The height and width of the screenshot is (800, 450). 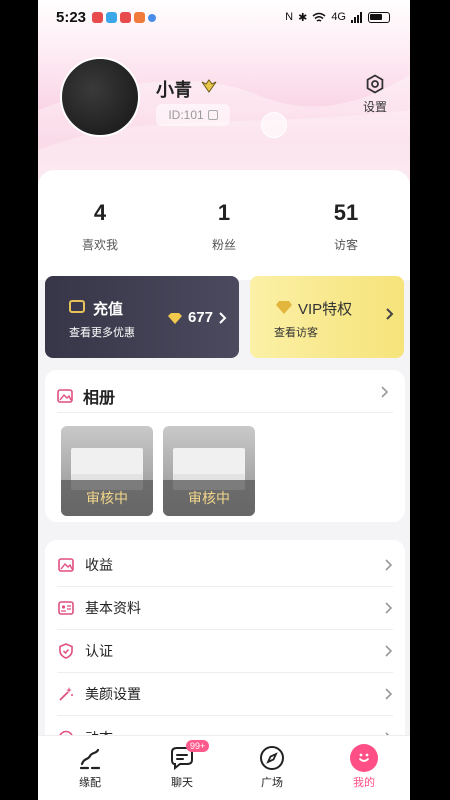 What do you see at coordinates (225, 608) in the screenshot?
I see `menu-item-basic-info: 基本资料` at bounding box center [225, 608].